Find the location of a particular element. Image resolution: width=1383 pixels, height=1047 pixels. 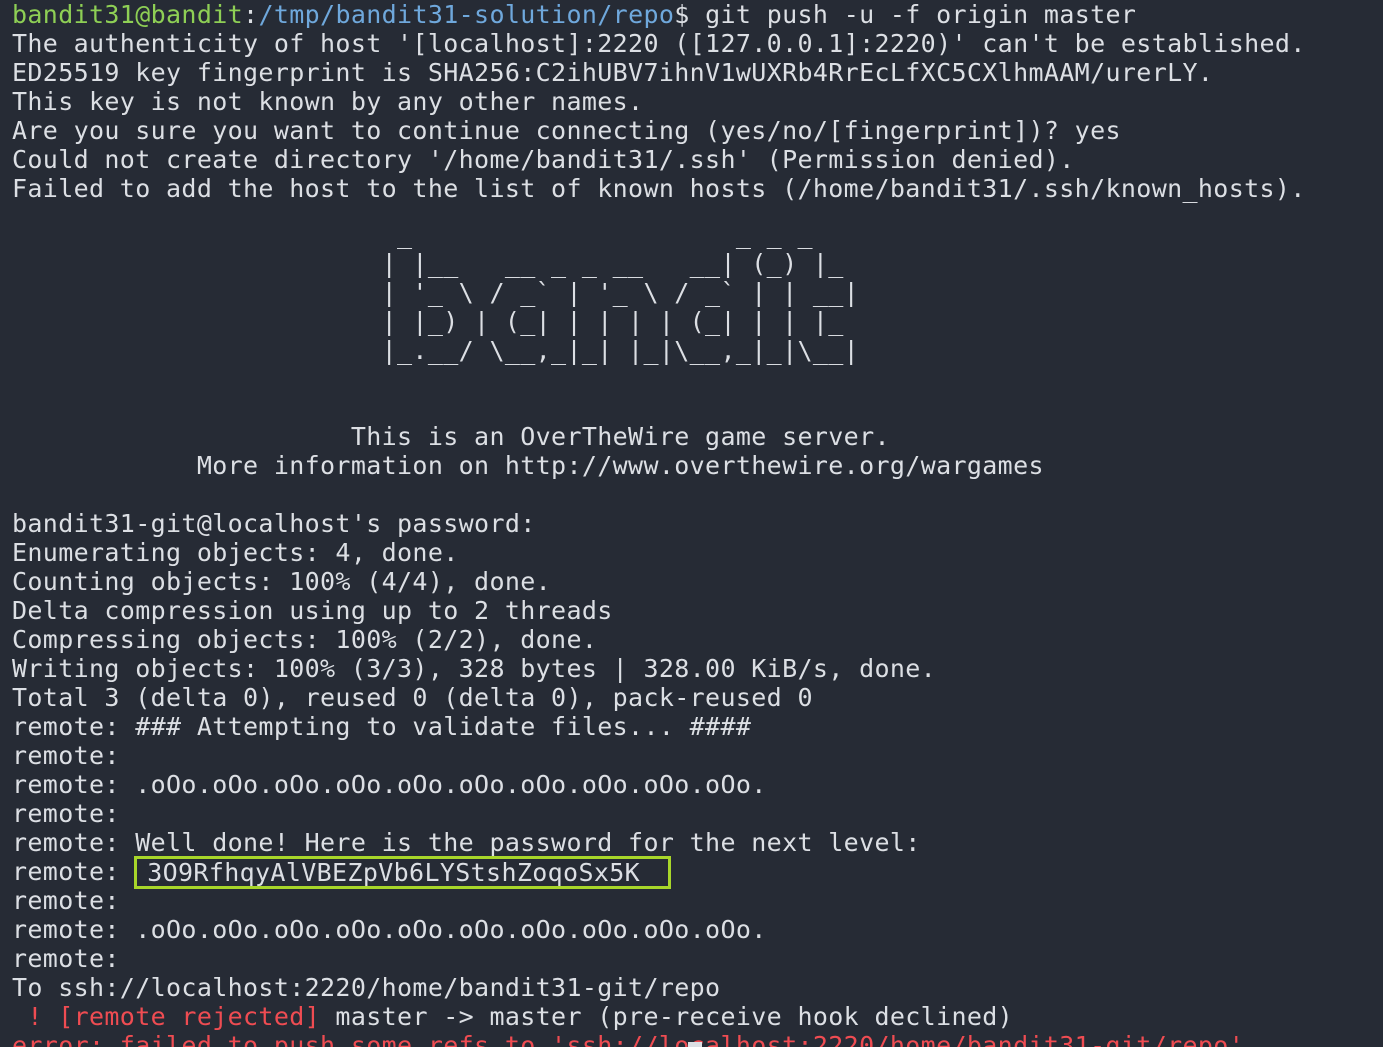

banner-line: |_.__/ \__,_|_| |_|\__,_|_|\__| is located at coordinates (436, 350).